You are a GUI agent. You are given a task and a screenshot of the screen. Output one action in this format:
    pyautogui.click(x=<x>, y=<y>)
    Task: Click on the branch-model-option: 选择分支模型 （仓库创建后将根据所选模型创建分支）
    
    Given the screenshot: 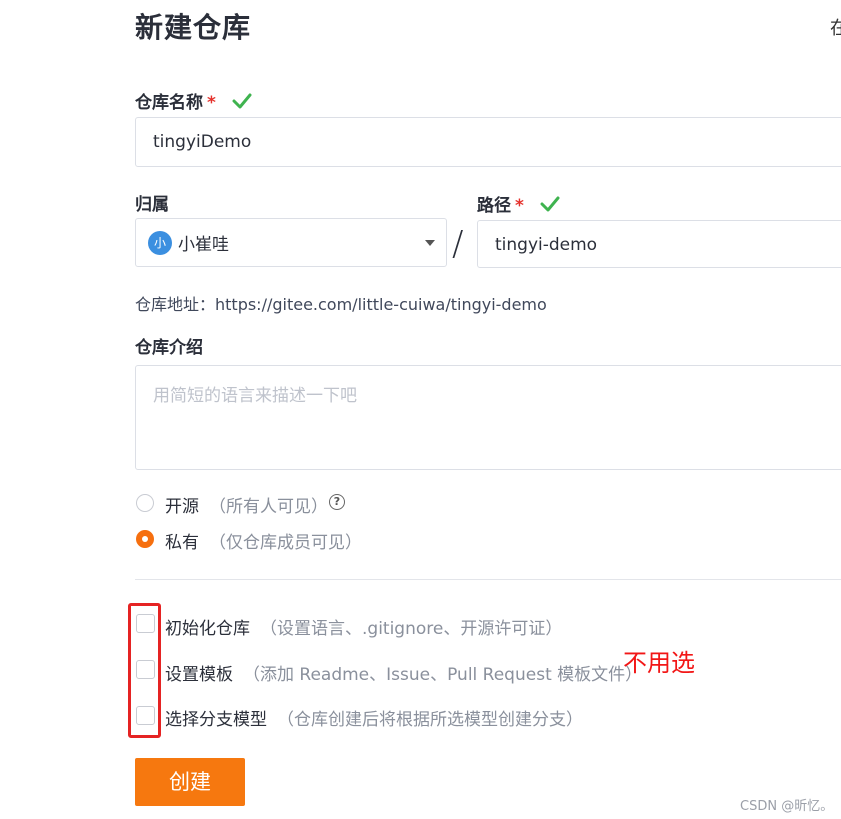 What is the action you would take?
    pyautogui.click(x=374, y=717)
    